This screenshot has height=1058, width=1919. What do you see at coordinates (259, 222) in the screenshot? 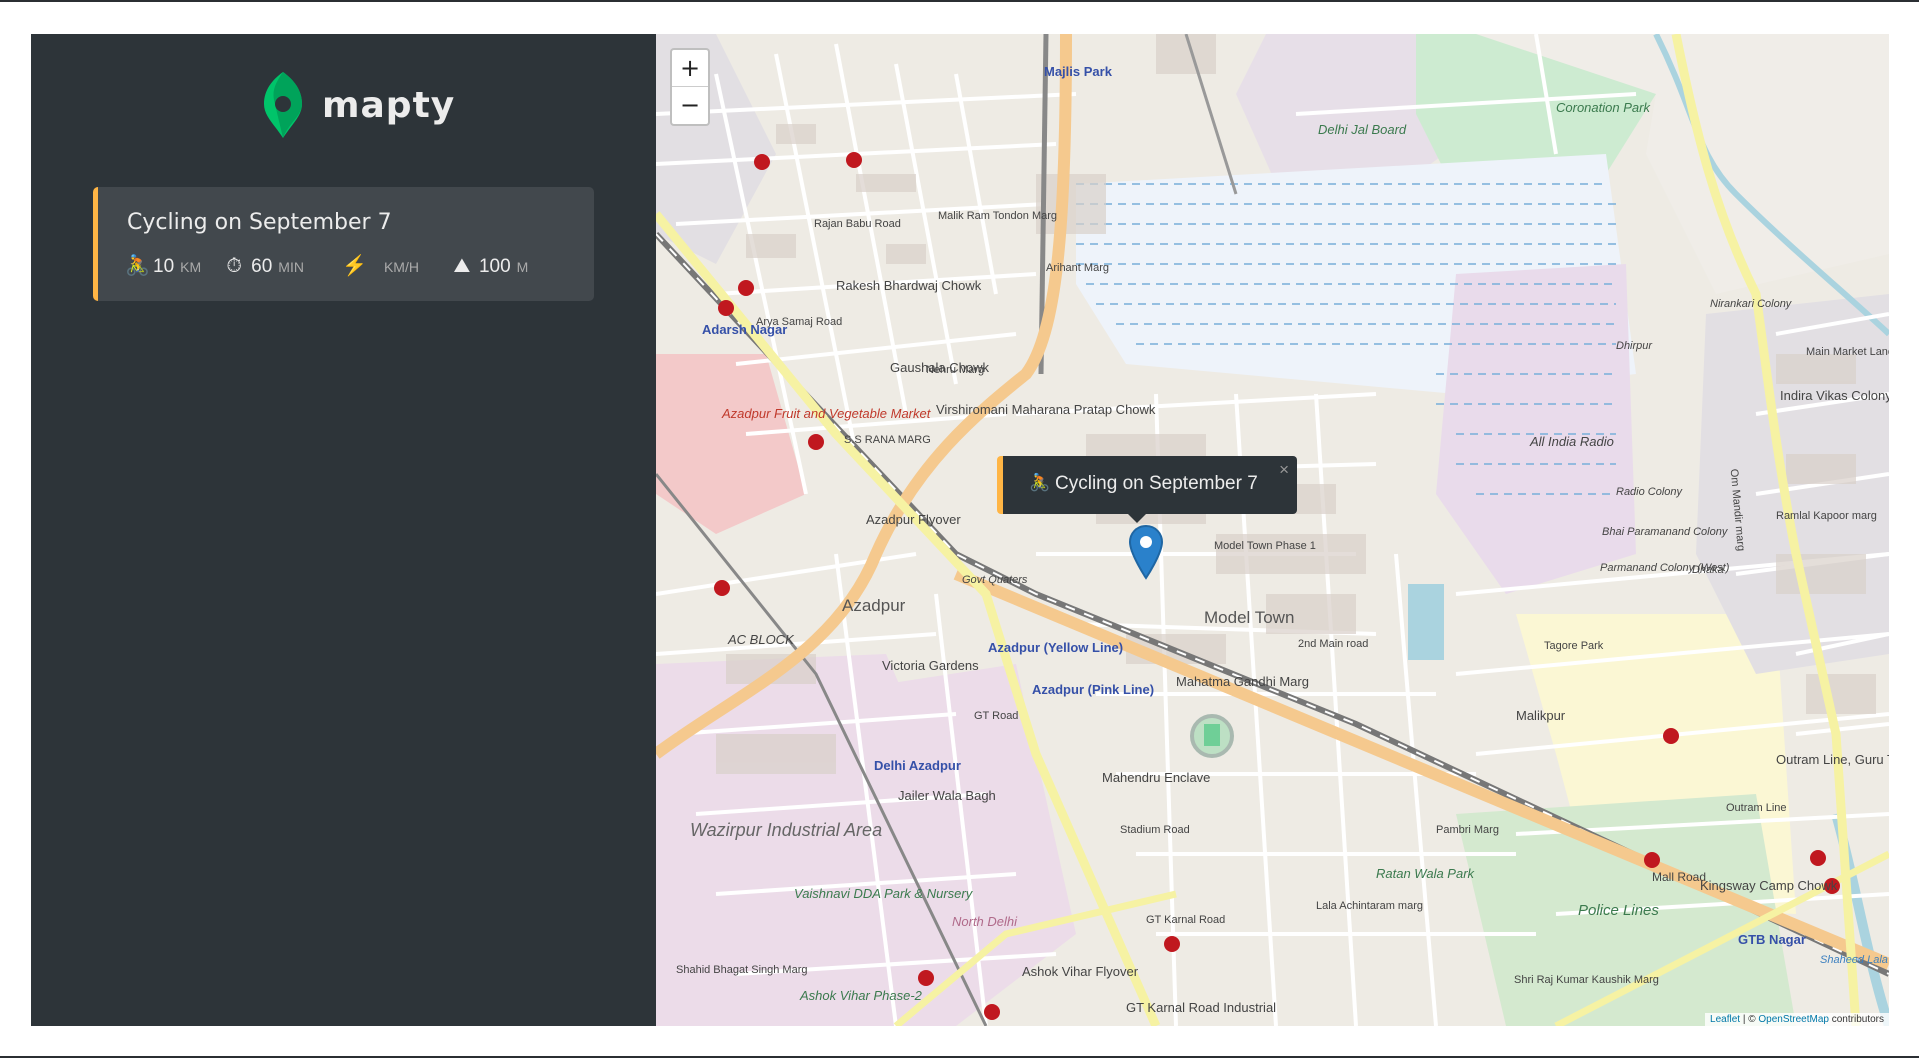
I see `workout-title: Cycling on September 7` at bounding box center [259, 222].